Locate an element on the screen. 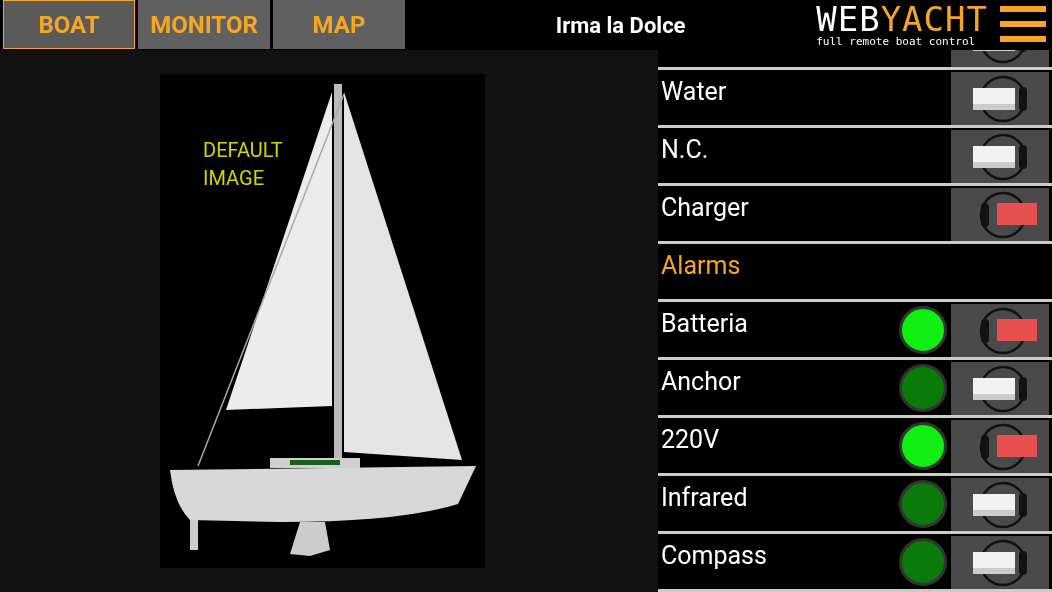 This screenshot has height=592, width=1052. row-label: Charger is located at coordinates (705, 208).